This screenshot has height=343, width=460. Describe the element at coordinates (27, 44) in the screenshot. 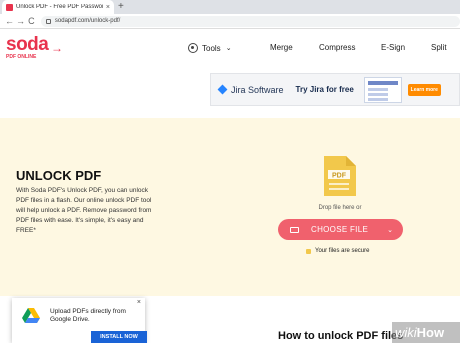

I see `logo-word: soda` at that location.